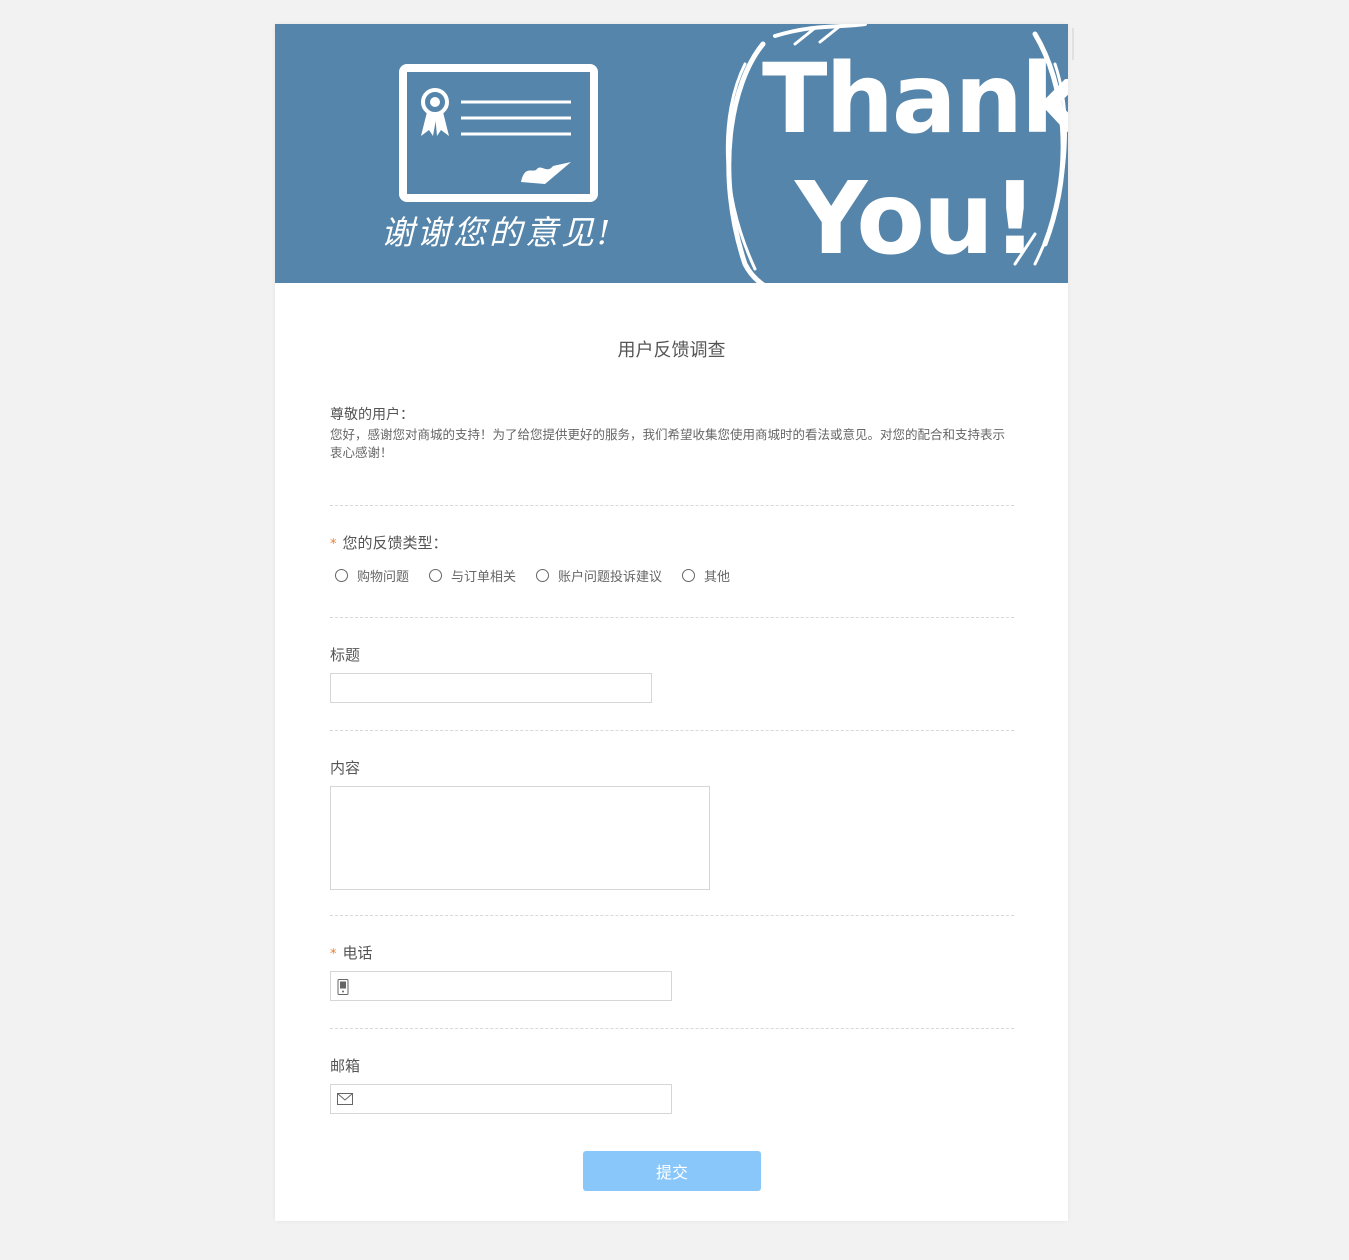 Image resolution: width=1349 pixels, height=1260 pixels. What do you see at coordinates (671, 153) in the screenshot?
I see `thank-you-banner: 谢谢您的意见! Thank You!` at bounding box center [671, 153].